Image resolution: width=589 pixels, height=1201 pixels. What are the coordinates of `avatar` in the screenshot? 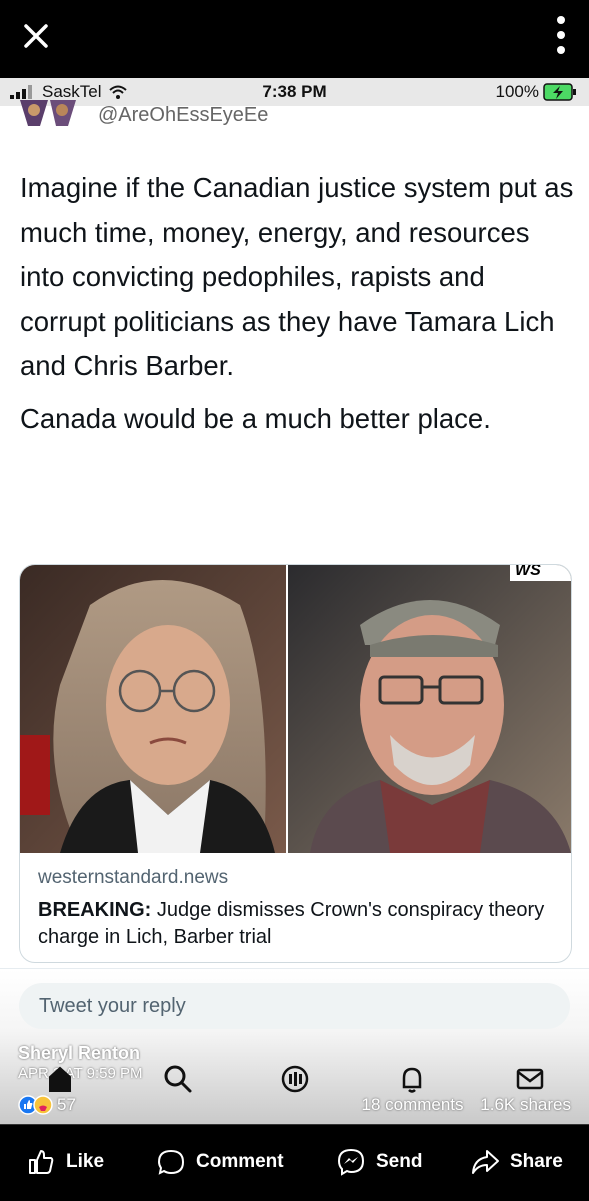 It's located at (48, 115).